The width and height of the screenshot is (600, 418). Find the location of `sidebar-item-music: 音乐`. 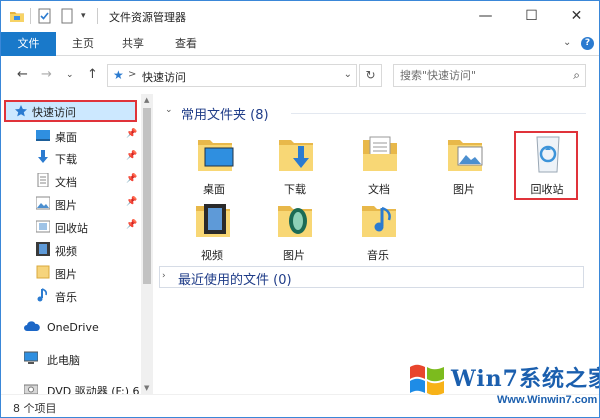

sidebar-item-music: 音乐 is located at coordinates (76, 296).